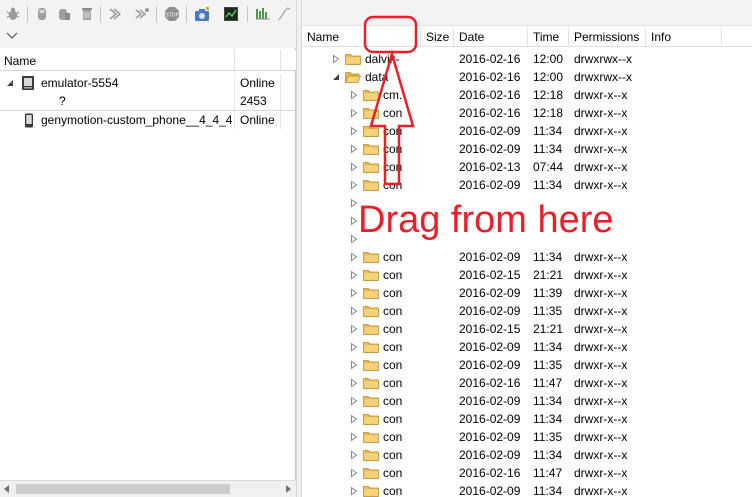 Image resolution: width=752 pixels, height=497 pixels. Describe the element at coordinates (548, 185) in the screenshot. I see `file-time: 11:34` at that location.